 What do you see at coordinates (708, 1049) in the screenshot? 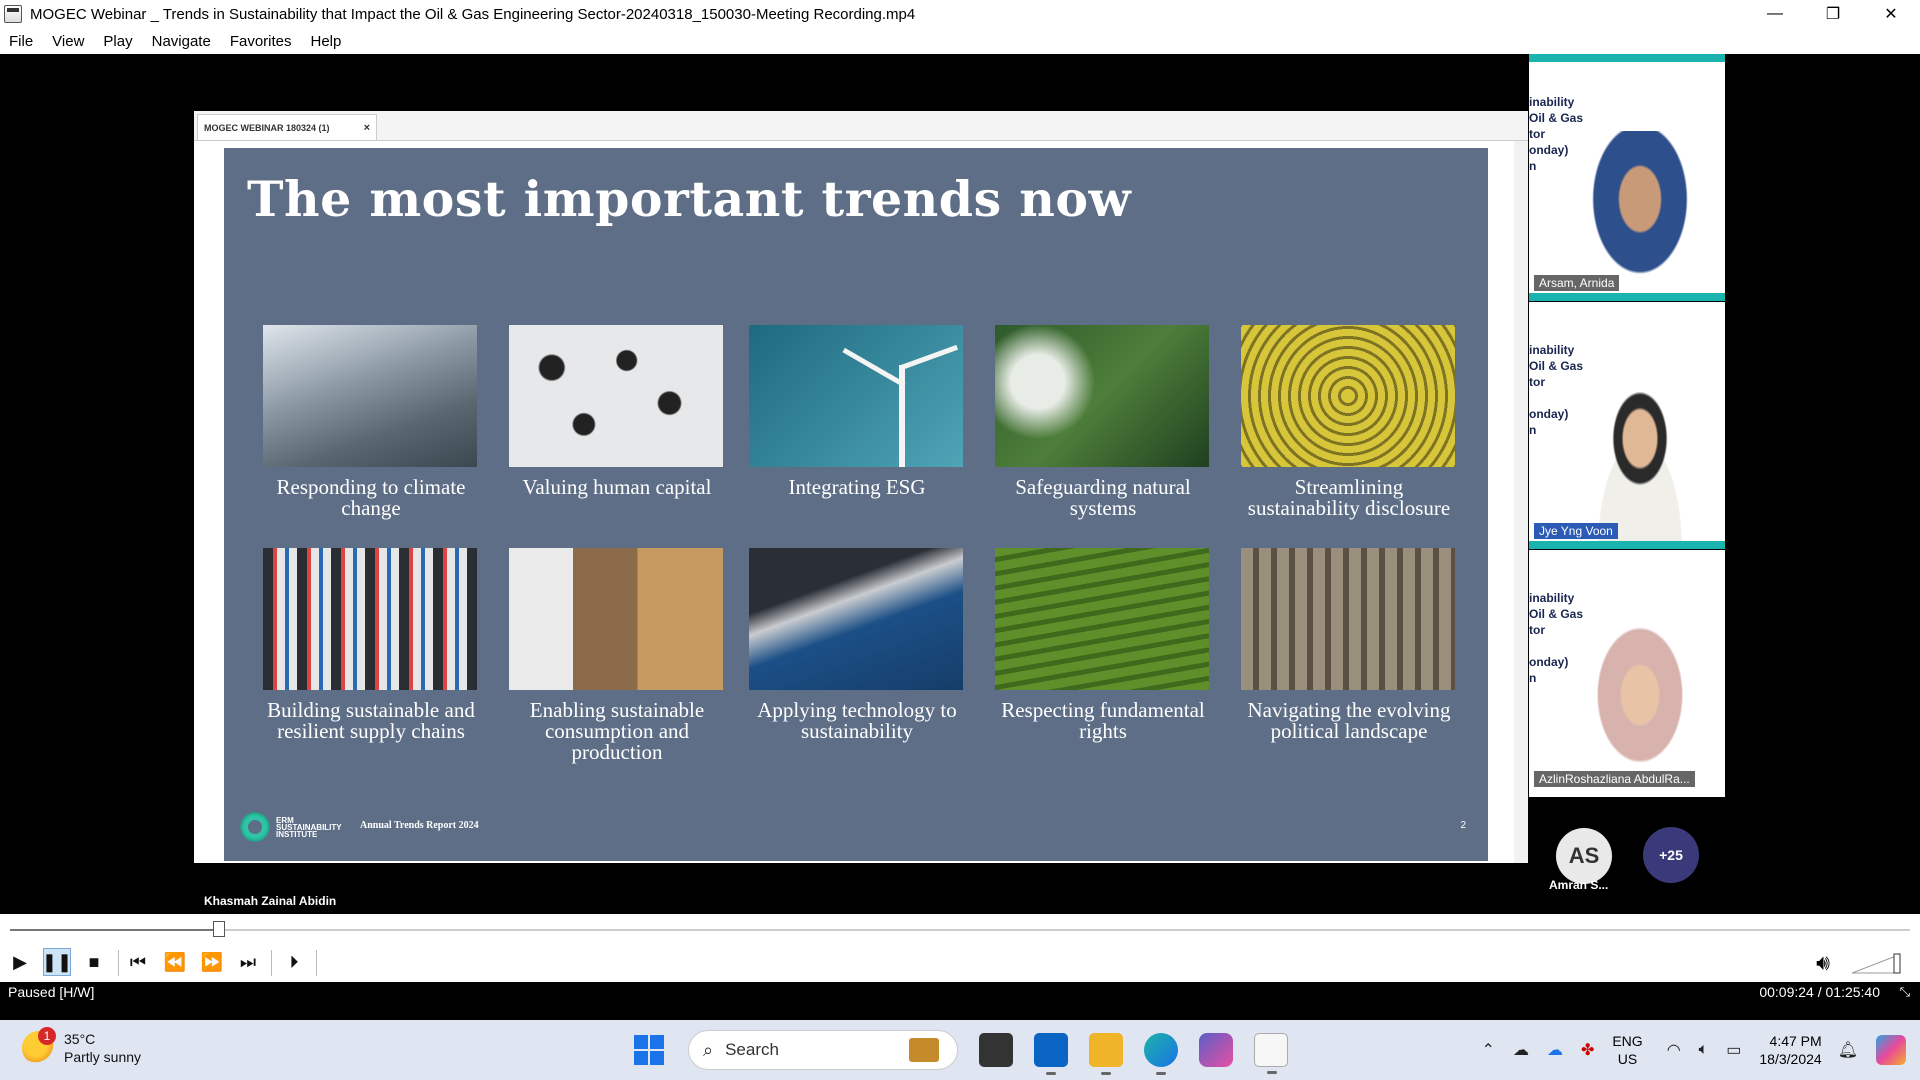
I see `search-icon: ⌕` at bounding box center [708, 1049].